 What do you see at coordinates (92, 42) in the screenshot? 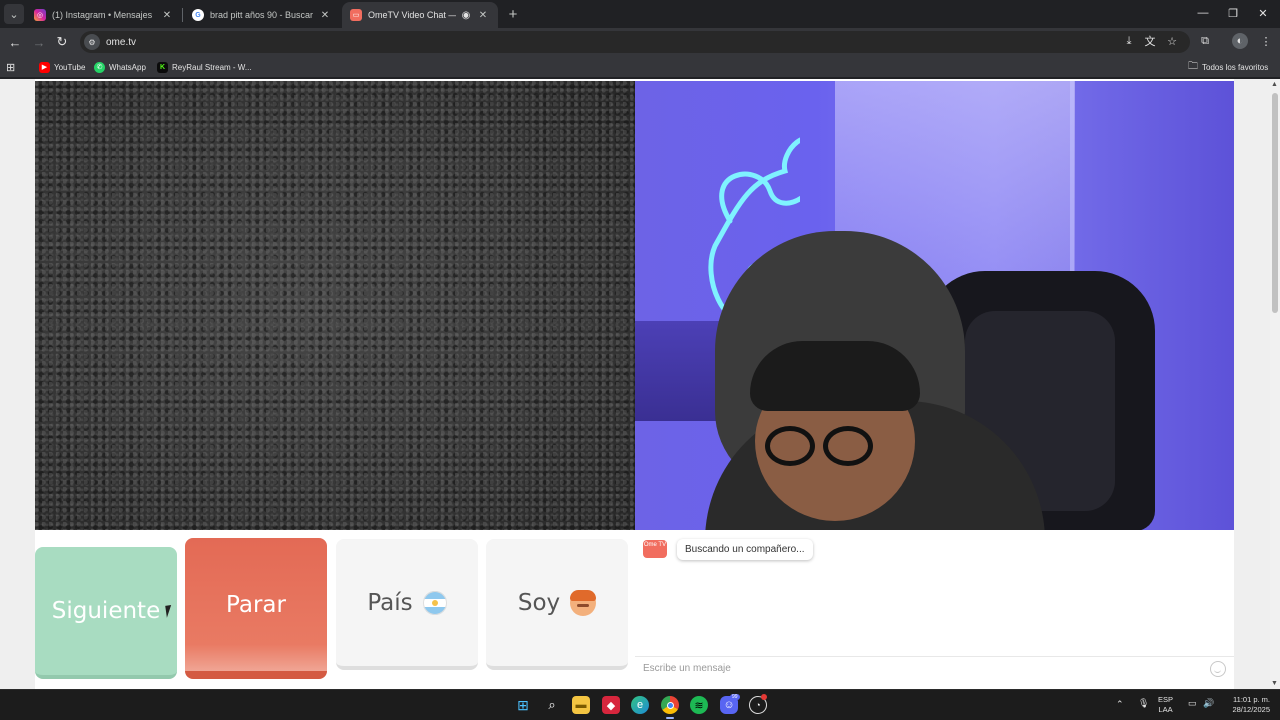
I see `site-info-icon: ⚙` at bounding box center [92, 42].